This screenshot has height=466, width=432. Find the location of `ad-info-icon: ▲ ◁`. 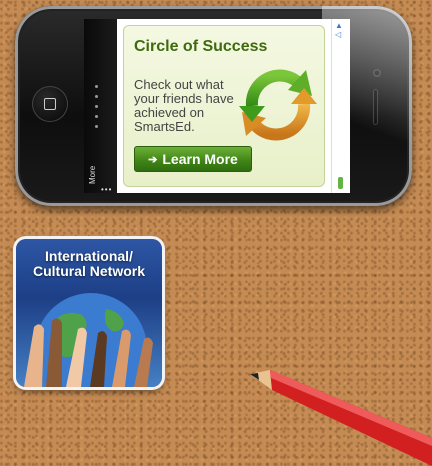

ad-info-icon: ▲ ◁ is located at coordinates (339, 30).